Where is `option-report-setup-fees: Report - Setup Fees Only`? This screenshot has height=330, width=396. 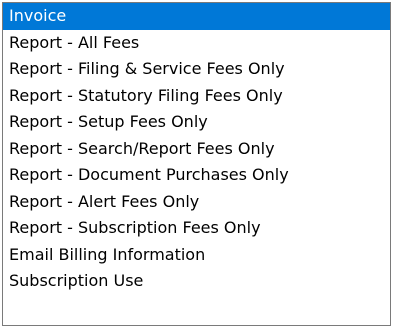 option-report-setup-fees: Report - Setup Fees Only is located at coordinates (196, 122).